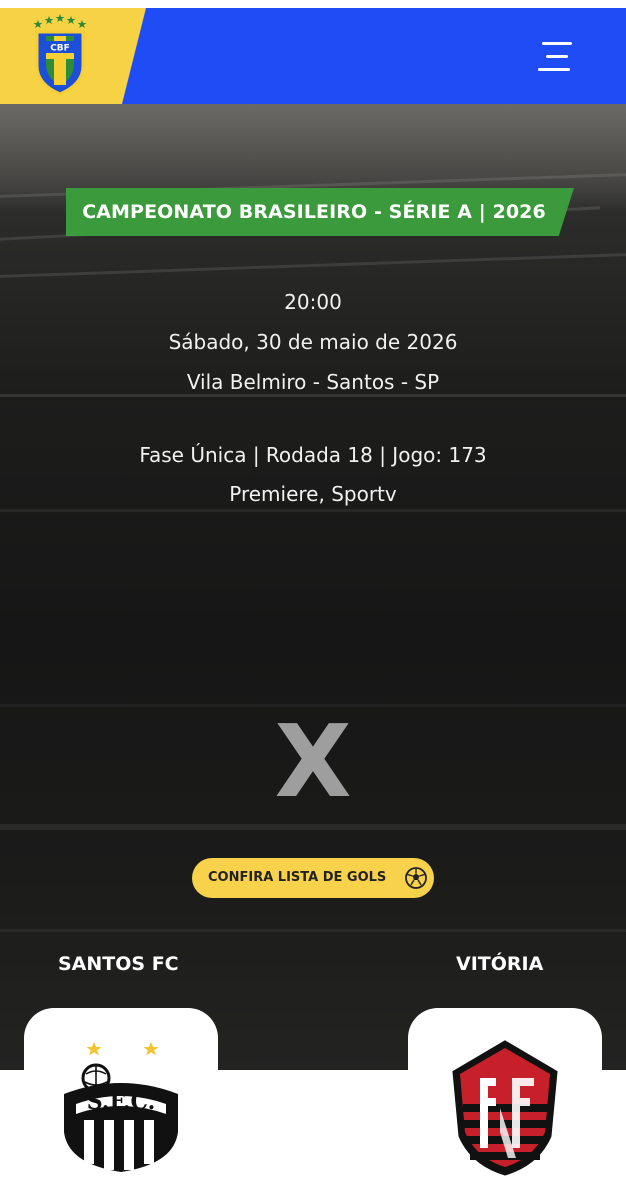 Image resolution: width=626 pixels, height=1200 pixels. I want to click on versus-mark: X, so click(313, 761).